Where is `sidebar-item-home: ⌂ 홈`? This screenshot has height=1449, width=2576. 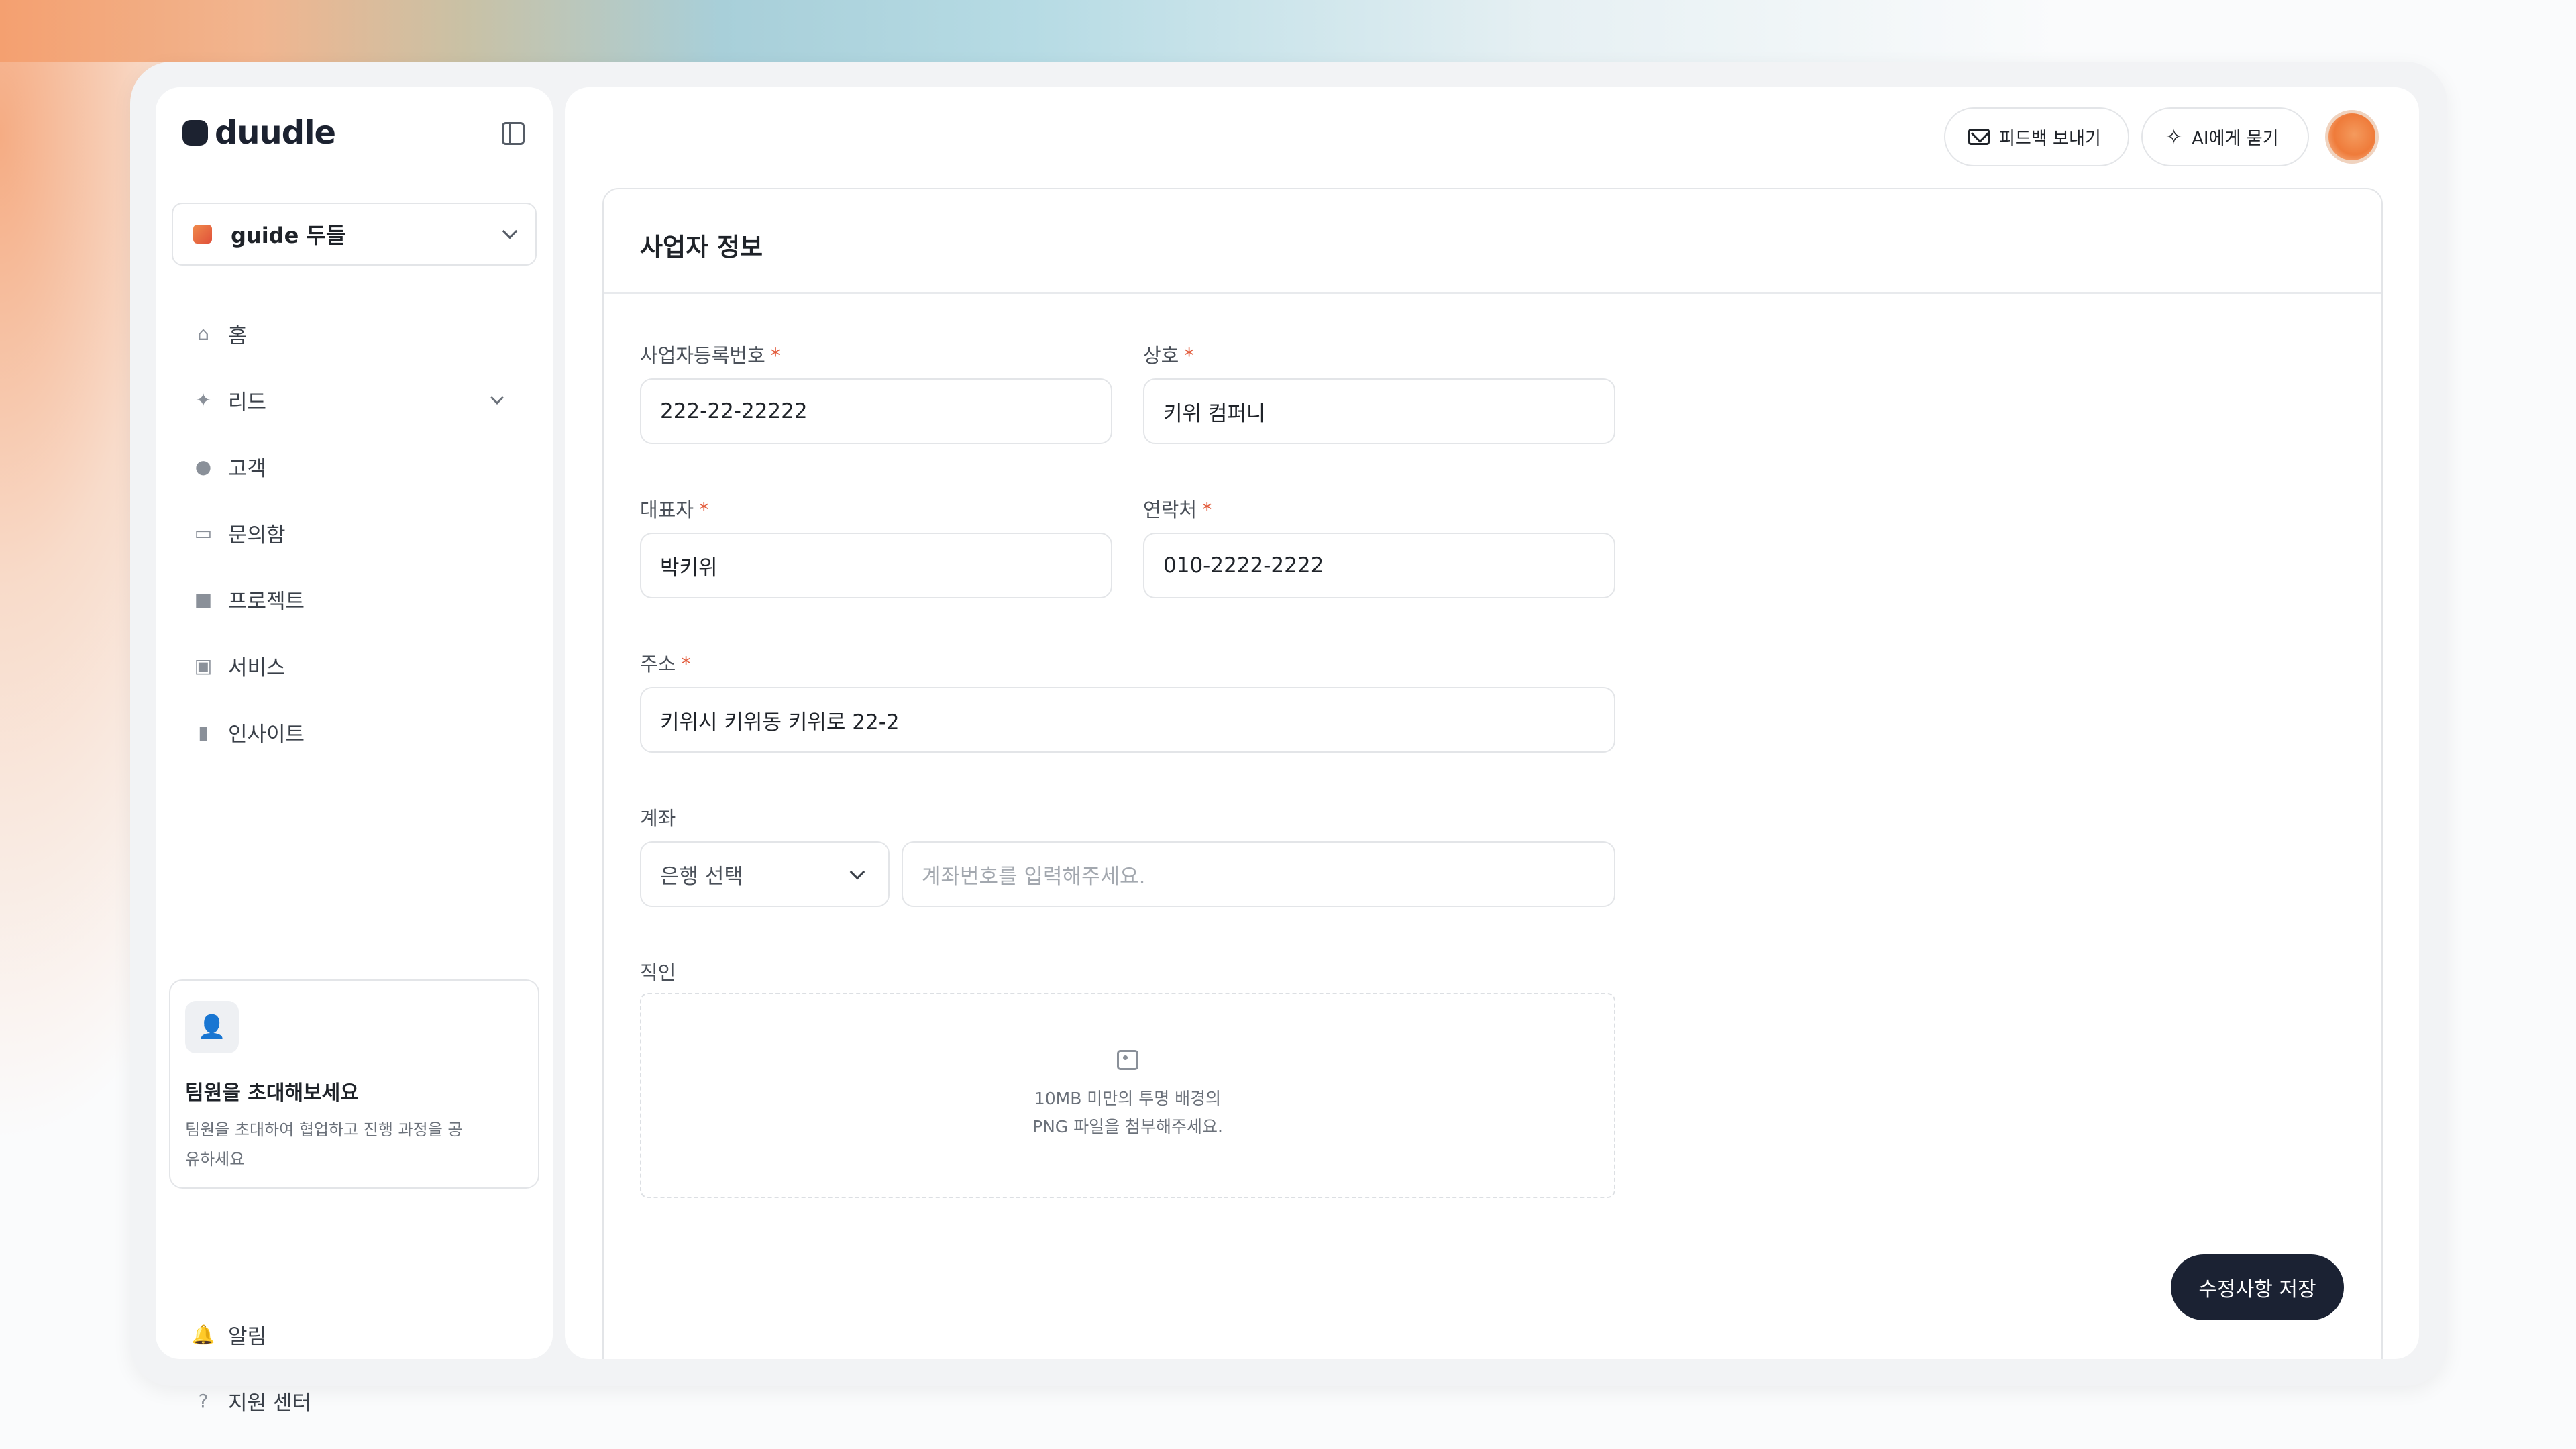 sidebar-item-home: ⌂ 홈 is located at coordinates (354, 334).